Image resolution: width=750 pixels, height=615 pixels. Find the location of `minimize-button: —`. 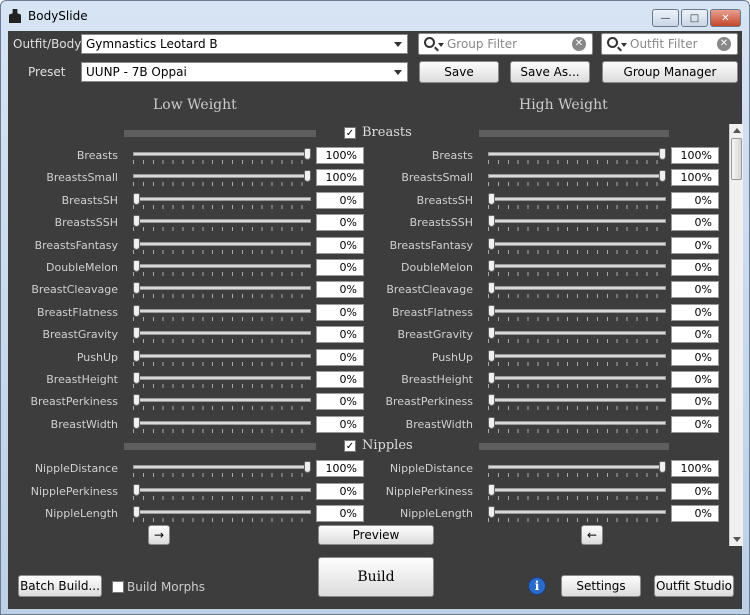

minimize-button: — is located at coordinates (665, 18).